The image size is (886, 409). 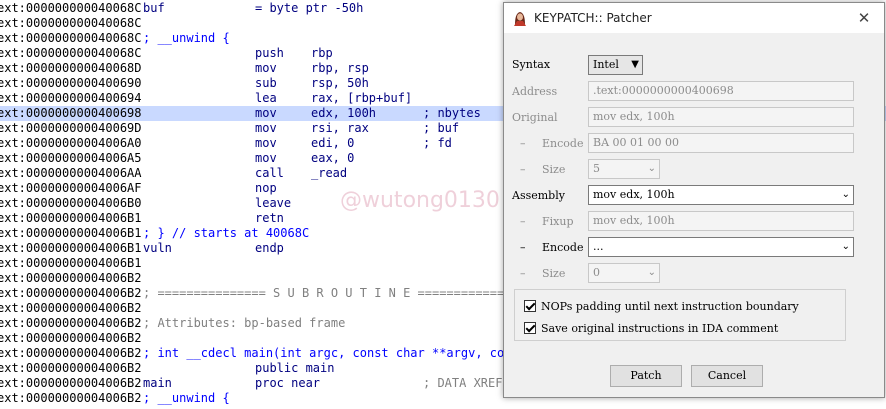 What do you see at coordinates (269, 218) in the screenshot?
I see `disasm-token: retn` at bounding box center [269, 218].